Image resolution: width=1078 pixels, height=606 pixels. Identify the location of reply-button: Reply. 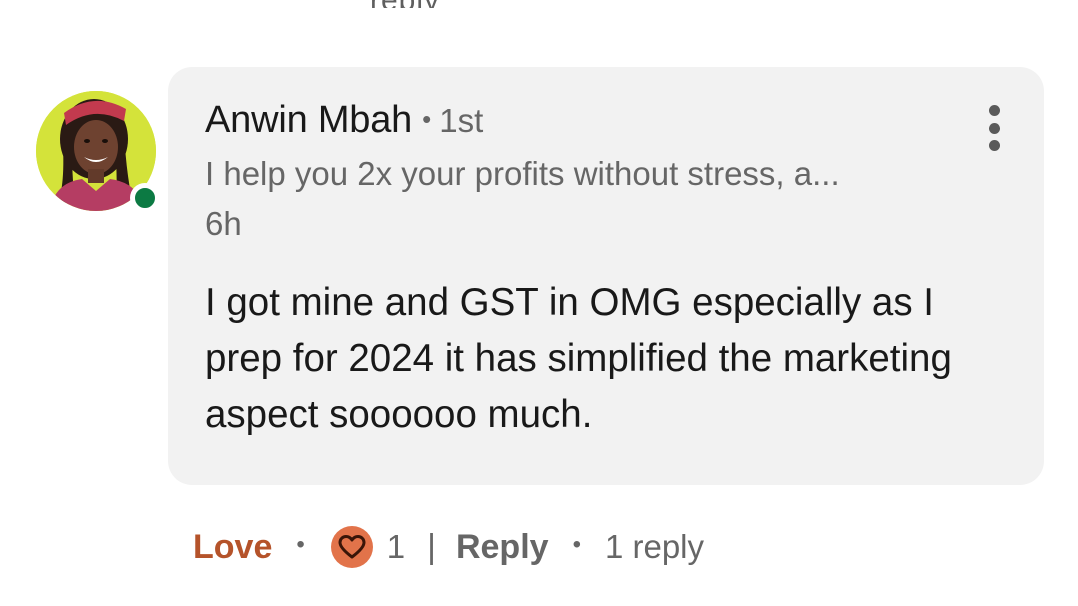
(502, 547).